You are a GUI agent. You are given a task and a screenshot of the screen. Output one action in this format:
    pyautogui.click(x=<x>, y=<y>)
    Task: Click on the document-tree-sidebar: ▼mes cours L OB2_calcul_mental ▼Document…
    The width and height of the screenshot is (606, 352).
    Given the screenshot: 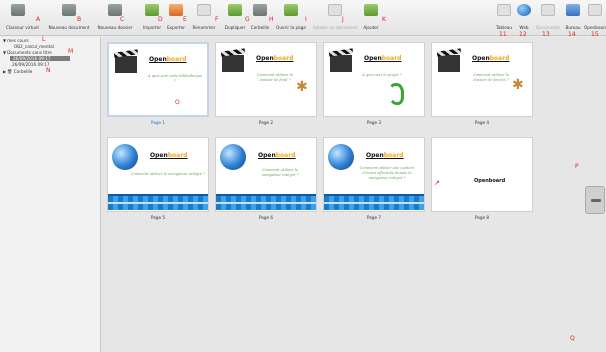 What is the action you would take?
    pyautogui.click(x=50, y=194)
    